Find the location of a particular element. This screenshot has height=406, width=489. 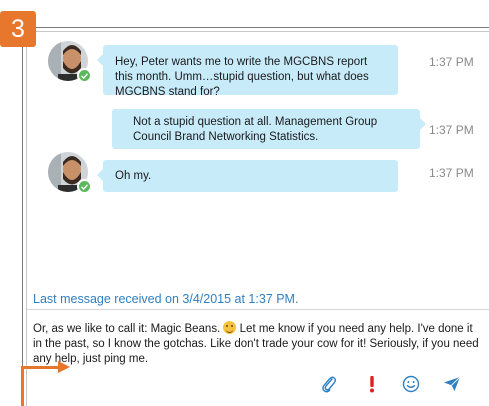

smiley-icon is located at coordinates (411, 384).